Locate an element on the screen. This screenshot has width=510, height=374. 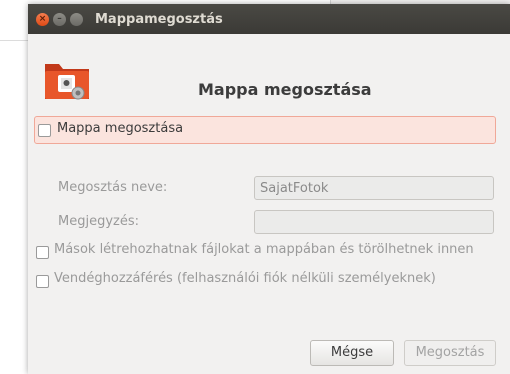
dialog-heading: Mappa megosztása is located at coordinates (285, 89).